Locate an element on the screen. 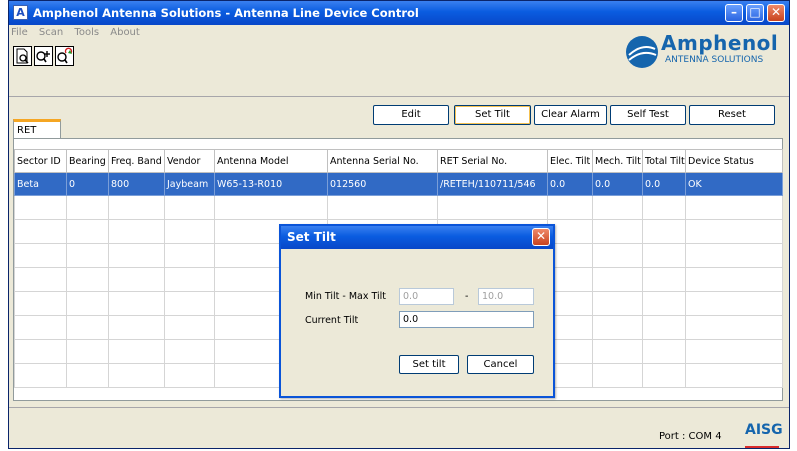 Image resolution: width=797 pixels, height=451 pixels. preview-button is located at coordinates (22, 56).